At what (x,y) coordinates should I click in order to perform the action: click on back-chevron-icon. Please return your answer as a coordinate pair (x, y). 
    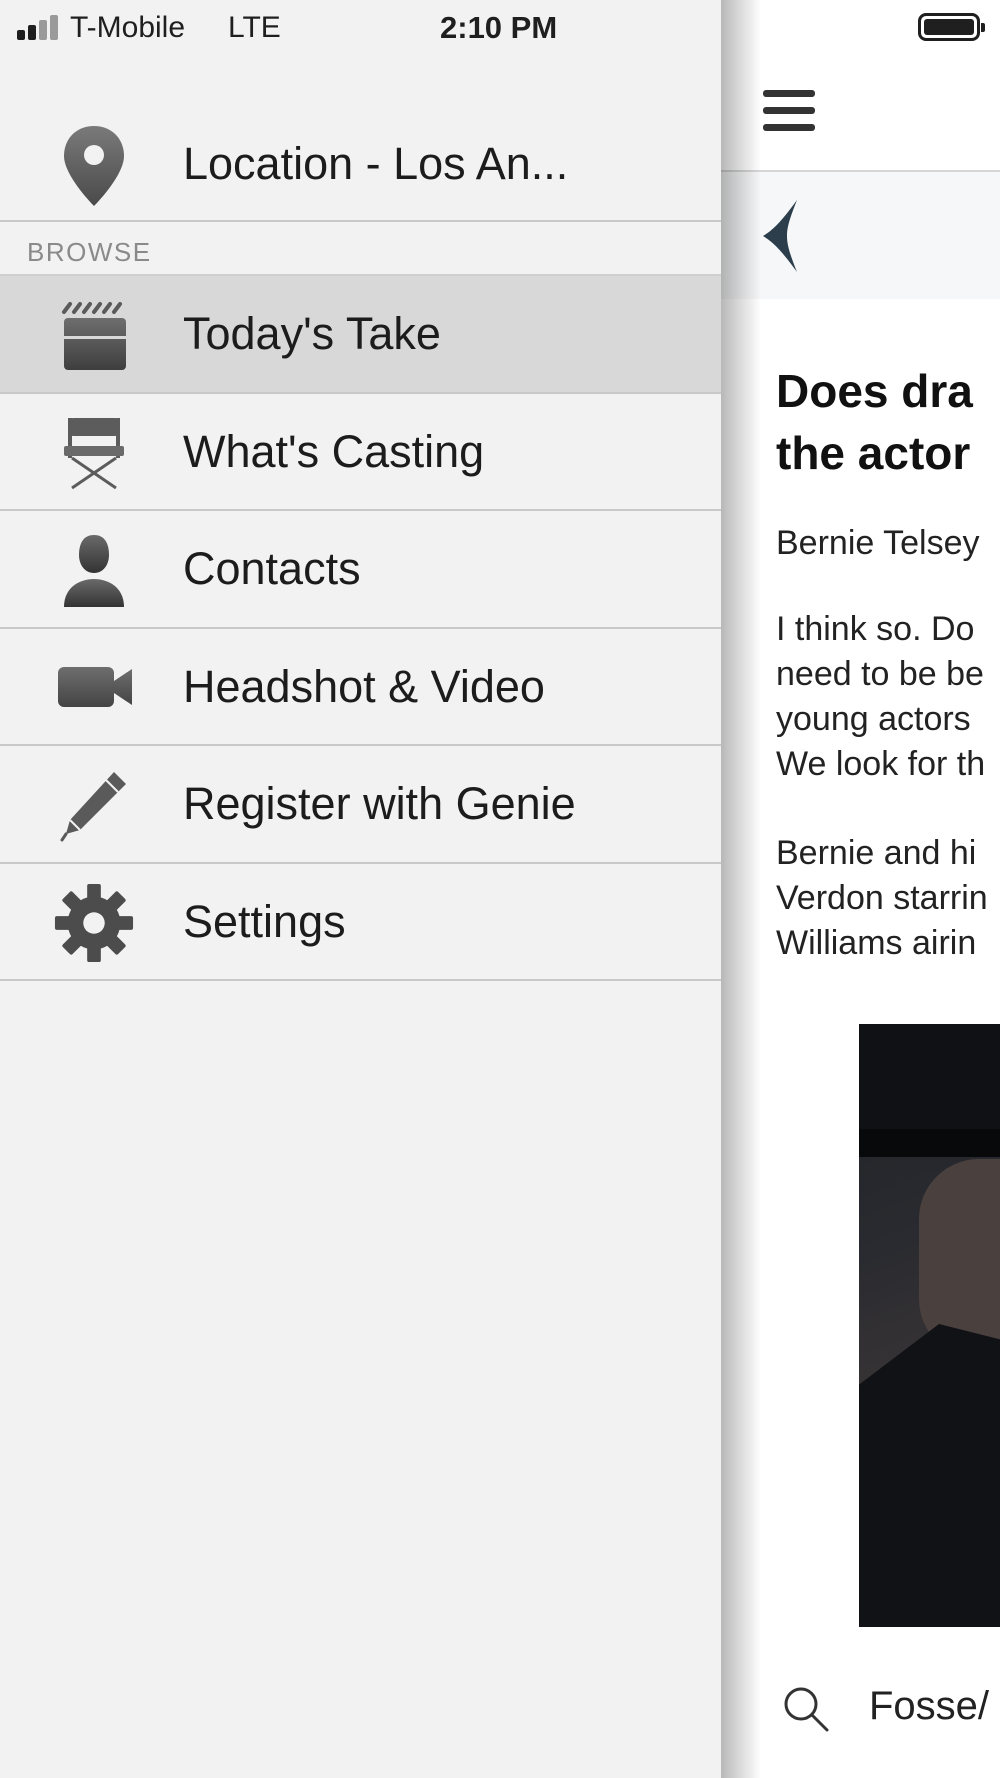
    Looking at the image, I should click on (783, 236).